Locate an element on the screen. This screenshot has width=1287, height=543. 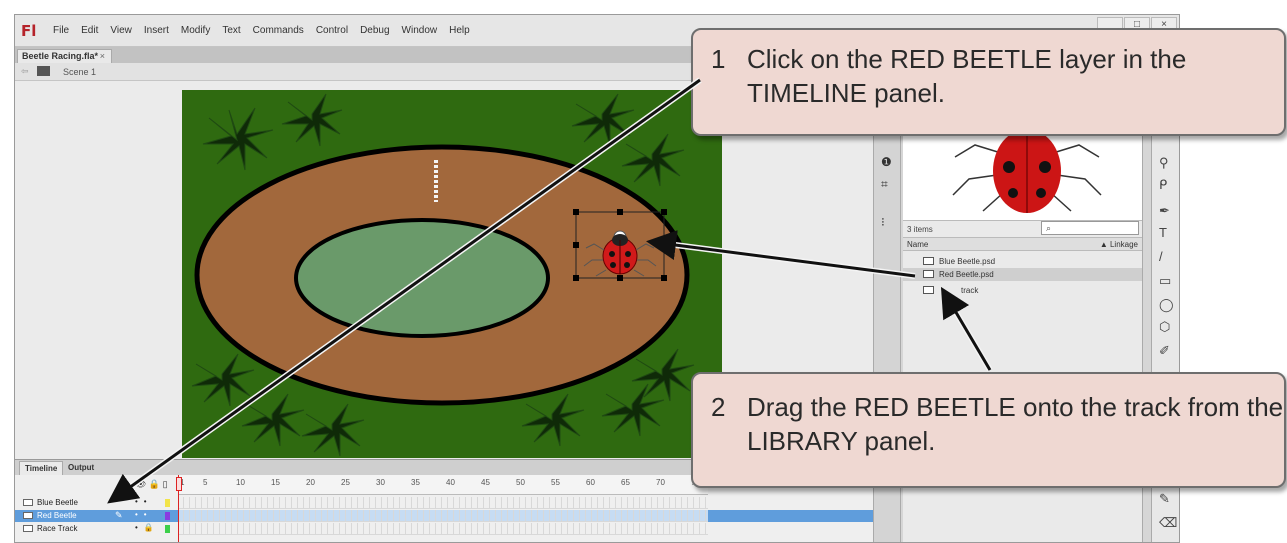
ruler-num: 50 is located at coordinates (520, 482).